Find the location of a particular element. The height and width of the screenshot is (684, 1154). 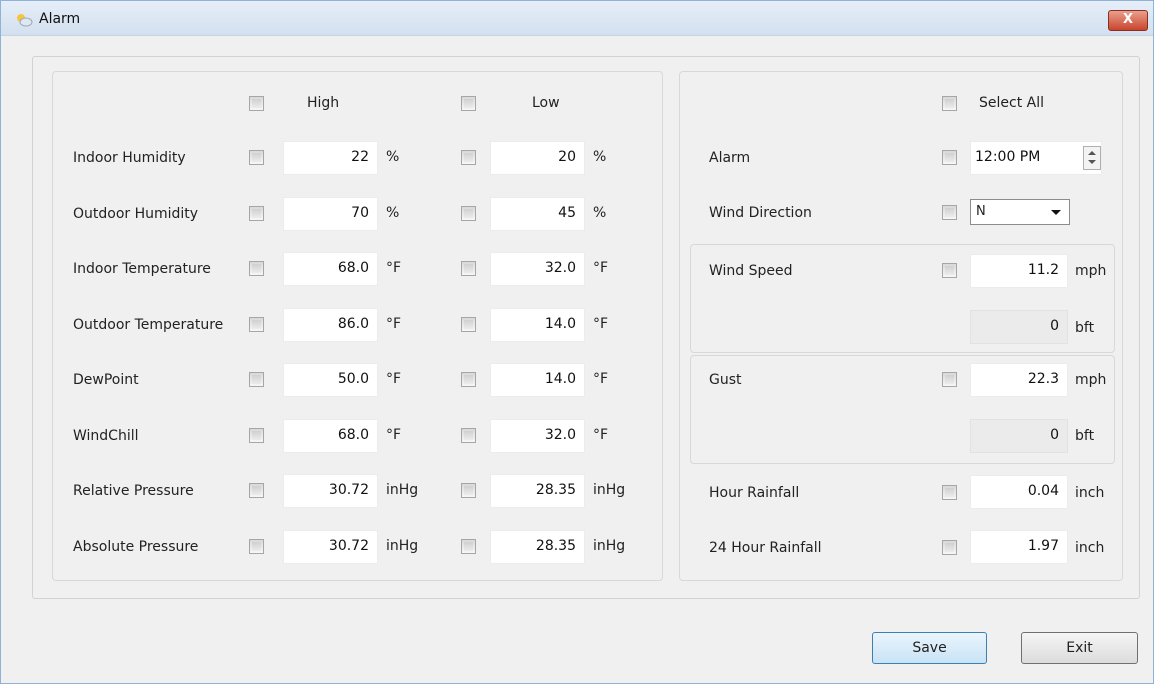

title-bar: Alarm X is located at coordinates (577, 18).